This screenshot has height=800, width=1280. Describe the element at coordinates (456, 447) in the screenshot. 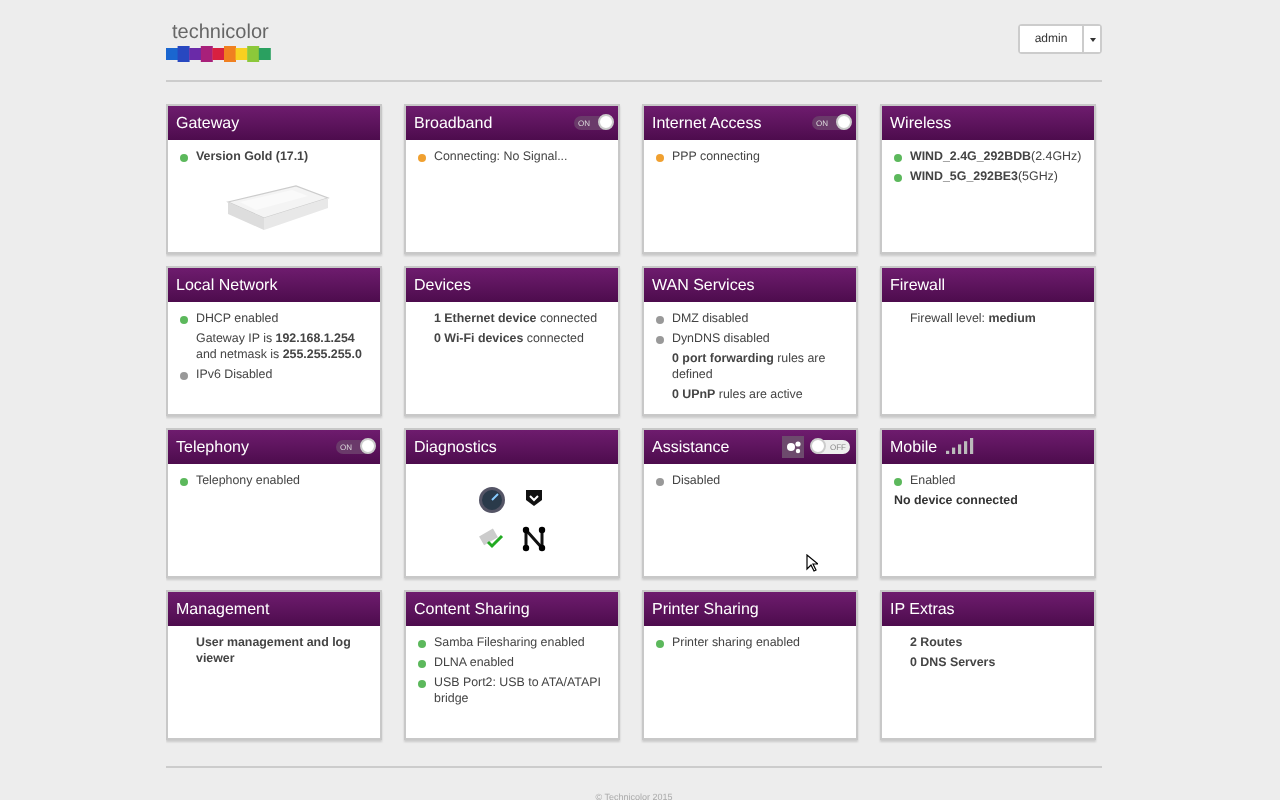

I see `card-title: Diagnostics` at that location.